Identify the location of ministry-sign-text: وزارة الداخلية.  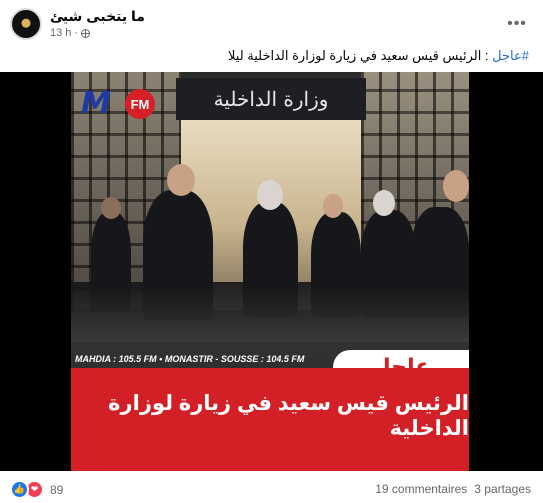
(271, 99).